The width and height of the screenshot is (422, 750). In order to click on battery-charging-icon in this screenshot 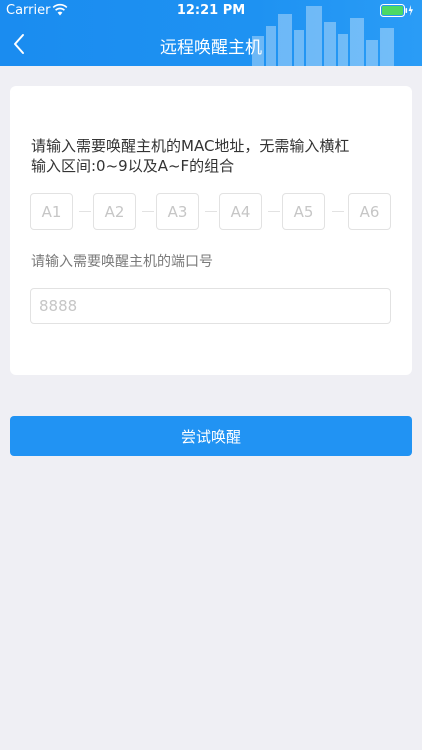, I will do `click(396, 10)`.